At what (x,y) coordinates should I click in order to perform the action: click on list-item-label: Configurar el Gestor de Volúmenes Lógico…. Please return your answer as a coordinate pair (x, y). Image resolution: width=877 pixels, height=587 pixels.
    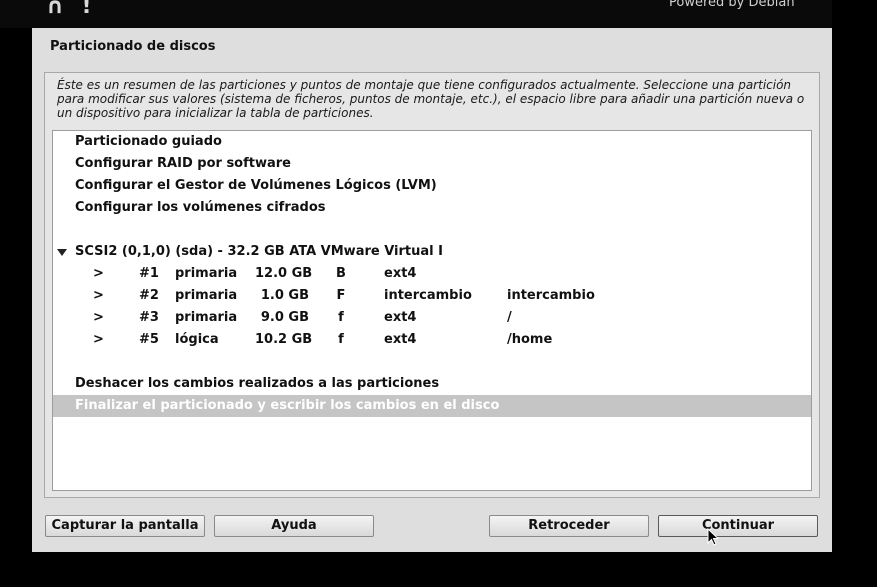
    Looking at the image, I should click on (256, 185).